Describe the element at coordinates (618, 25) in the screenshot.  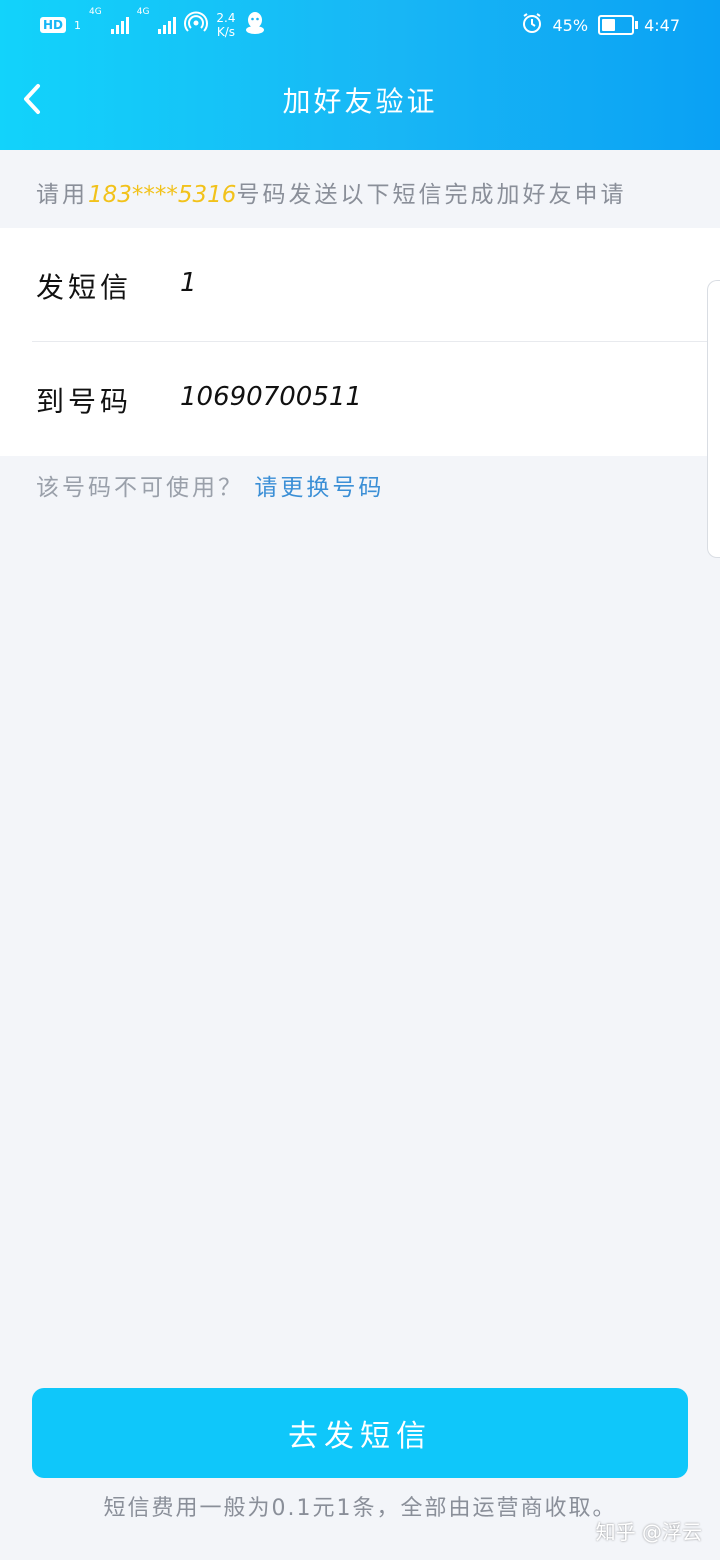
I see `battery-icon` at that location.